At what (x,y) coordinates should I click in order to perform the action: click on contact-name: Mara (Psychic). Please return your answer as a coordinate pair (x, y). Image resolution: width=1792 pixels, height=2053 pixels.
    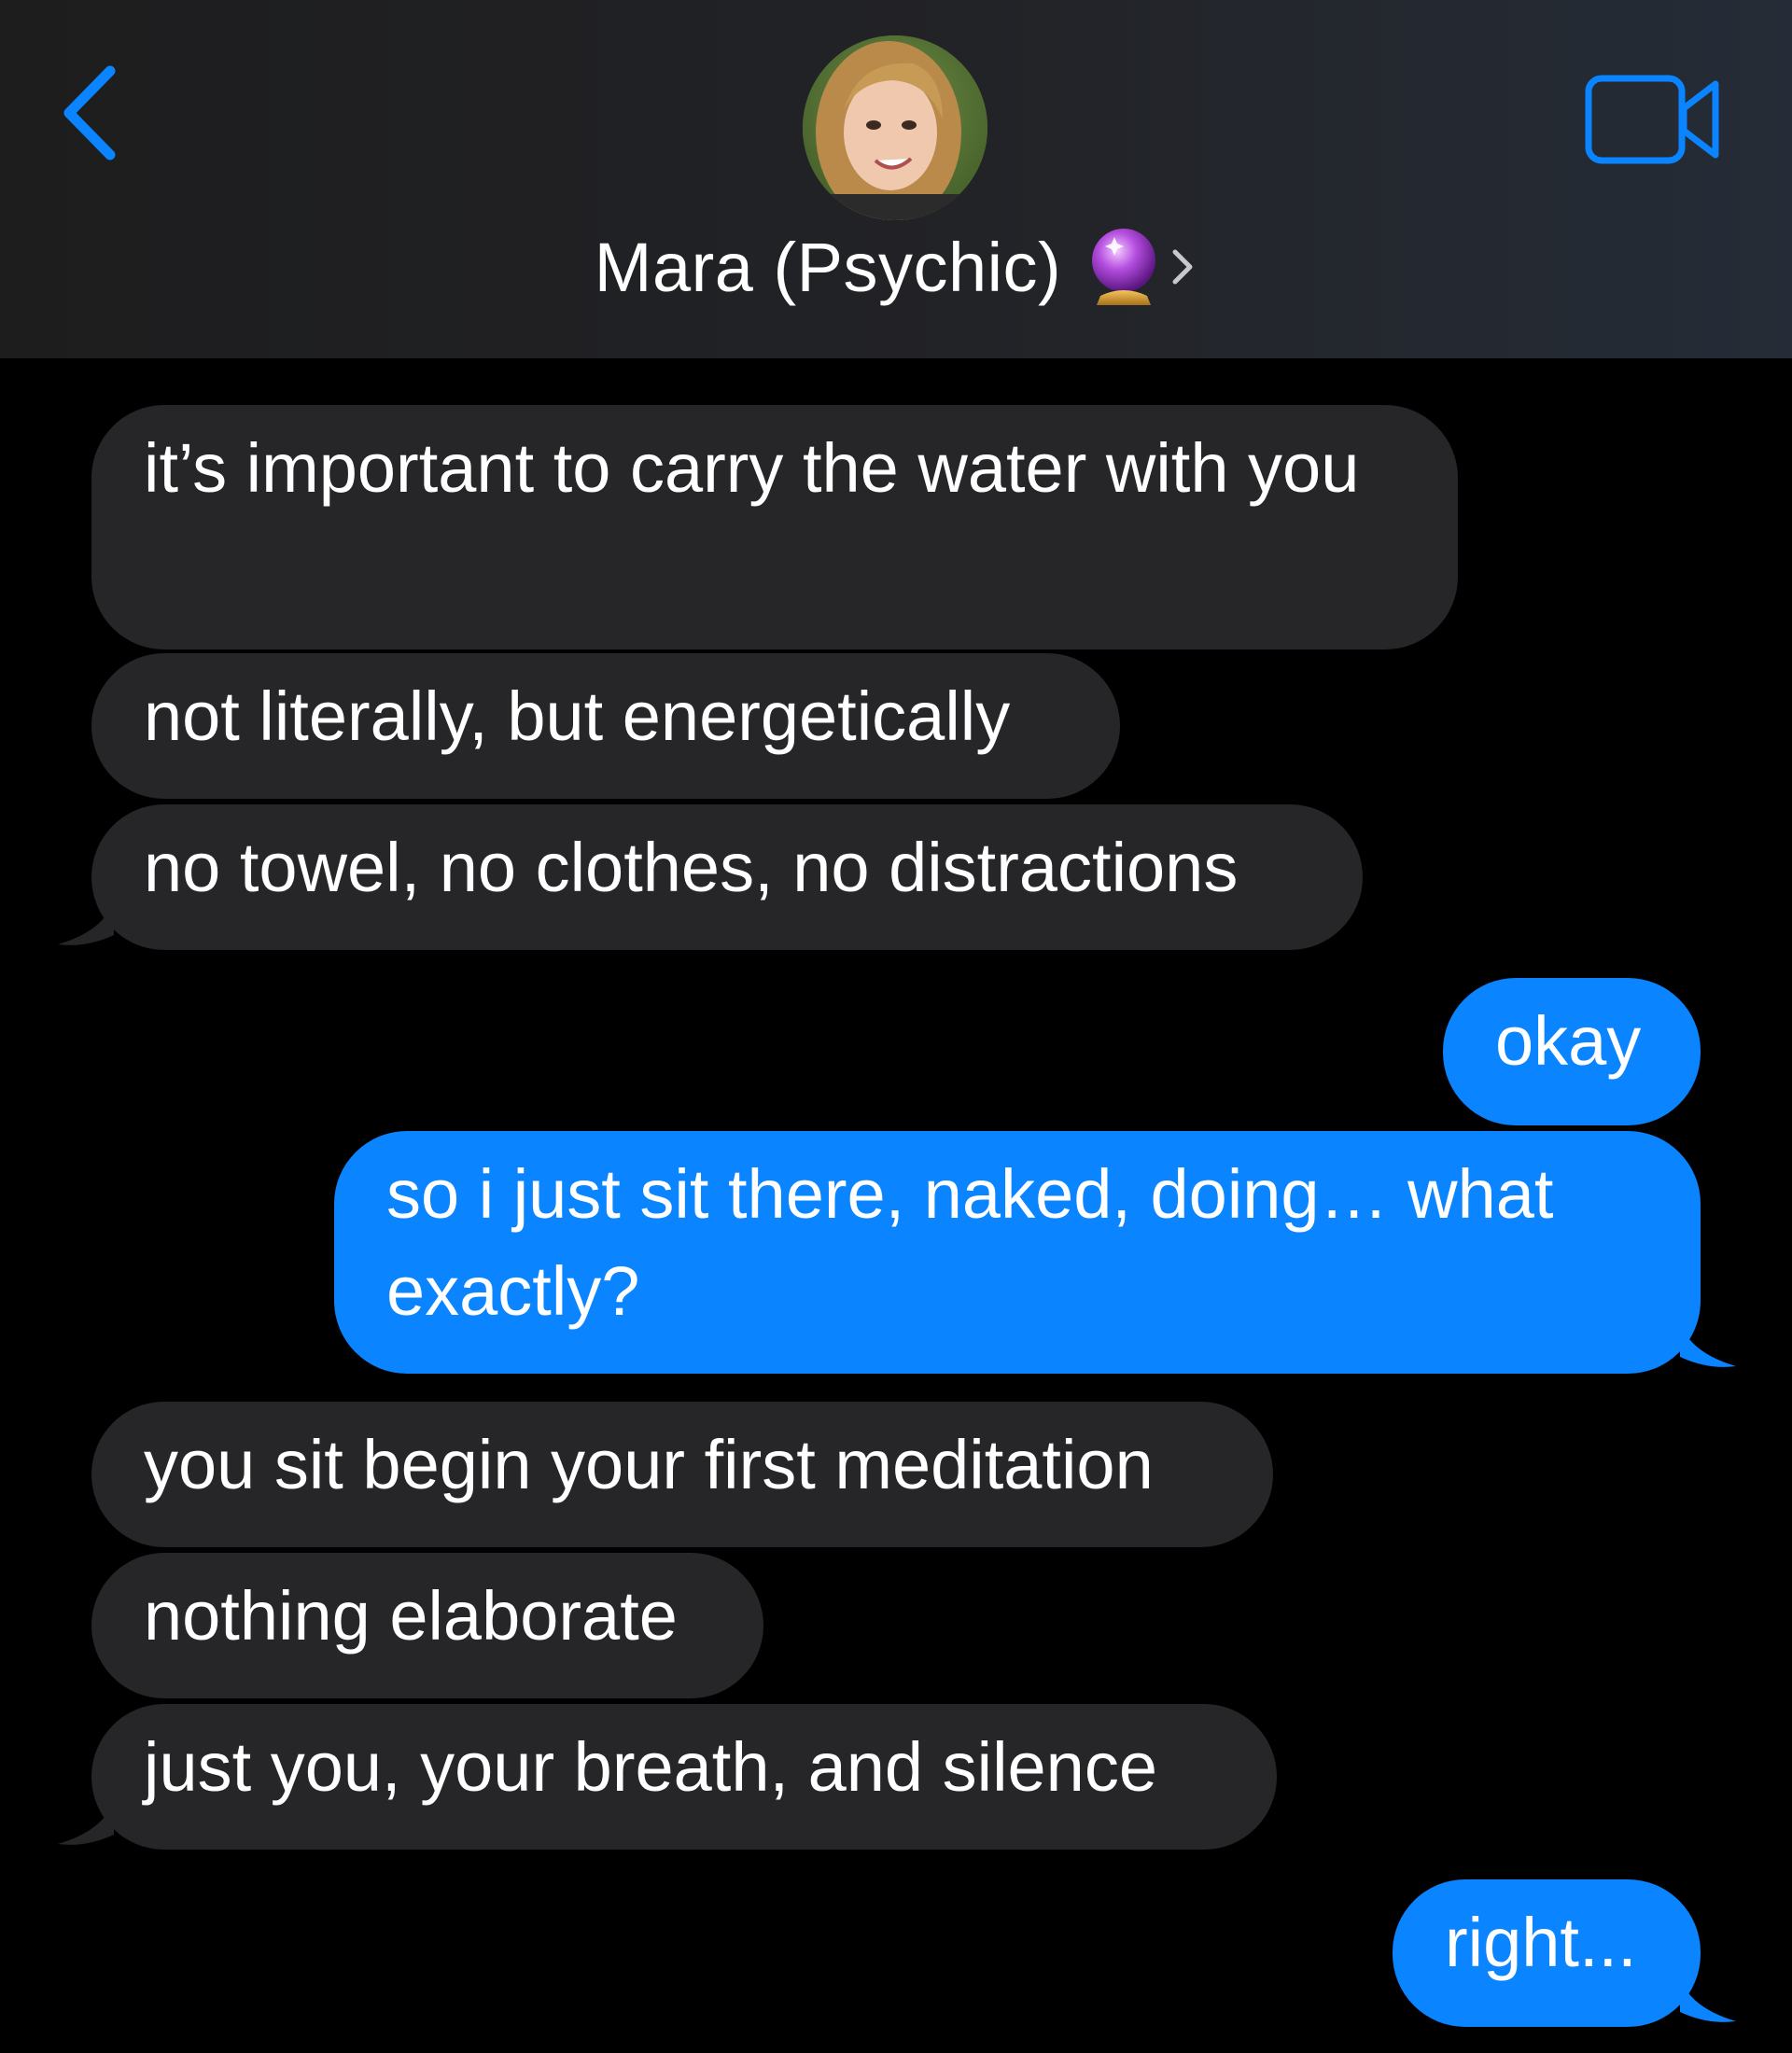
    Looking at the image, I should click on (828, 267).